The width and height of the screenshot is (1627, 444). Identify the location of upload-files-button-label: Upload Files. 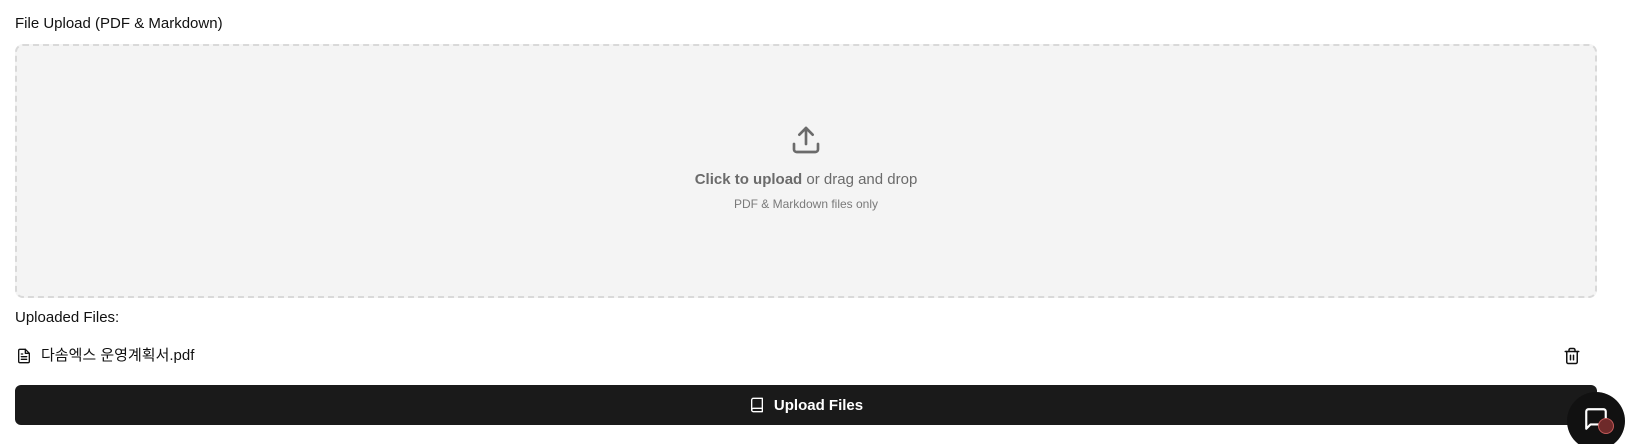
(818, 405).